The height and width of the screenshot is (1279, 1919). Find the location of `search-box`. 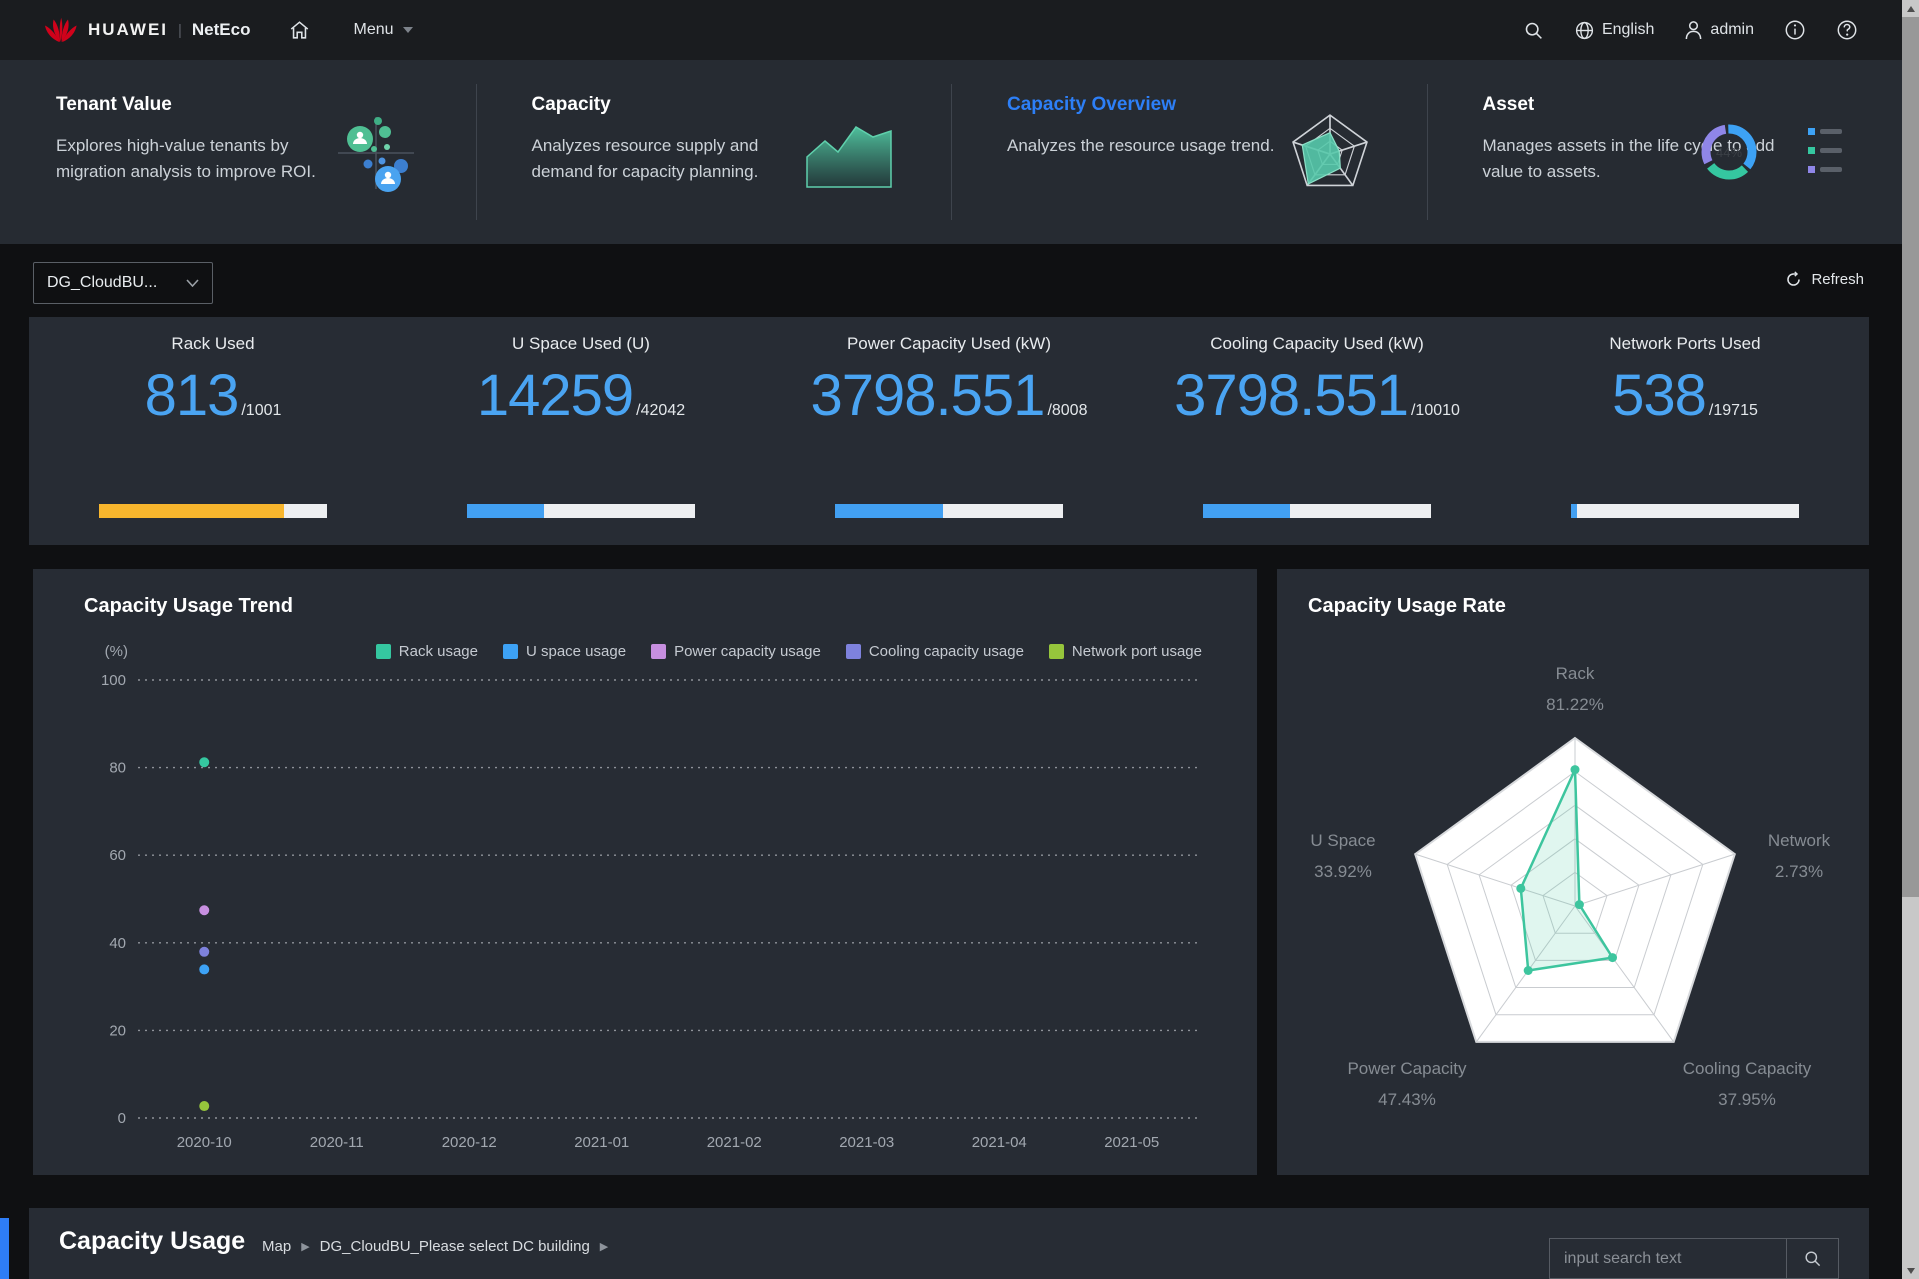

search-box is located at coordinates (1694, 1258).